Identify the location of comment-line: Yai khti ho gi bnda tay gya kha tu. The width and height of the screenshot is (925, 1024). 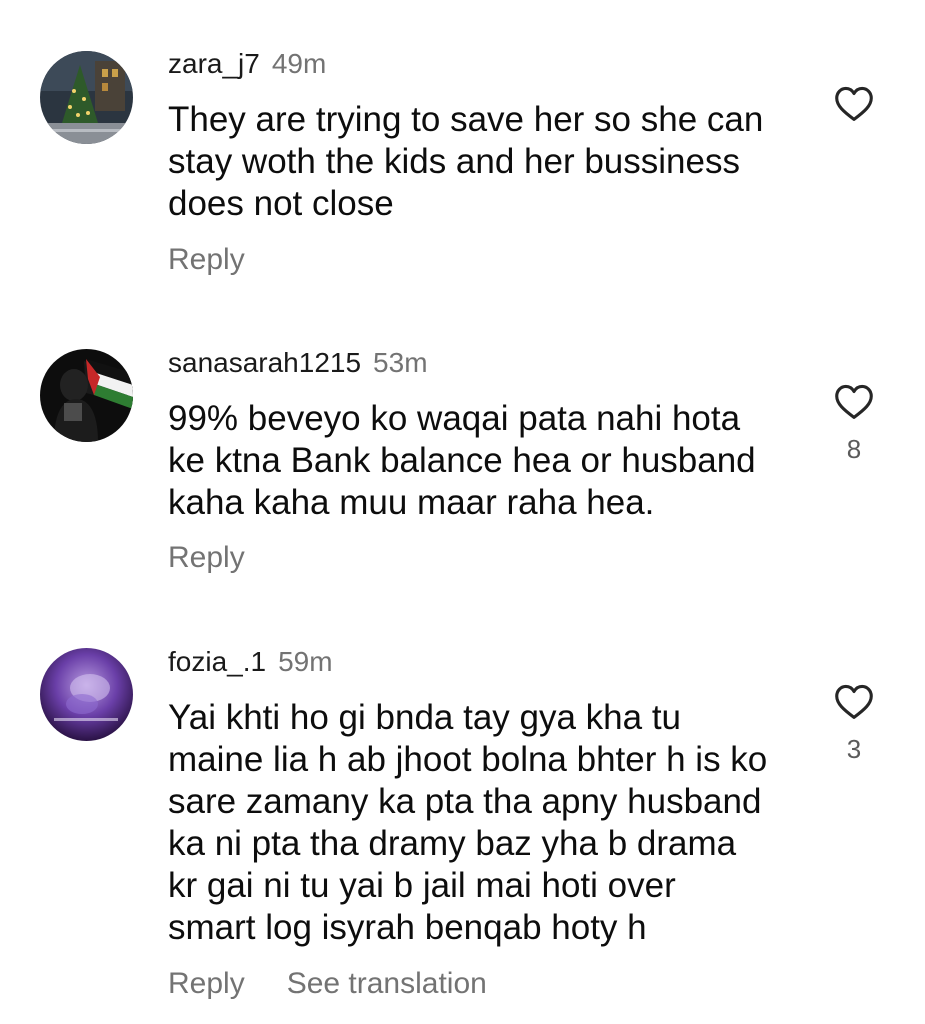
(425, 717).